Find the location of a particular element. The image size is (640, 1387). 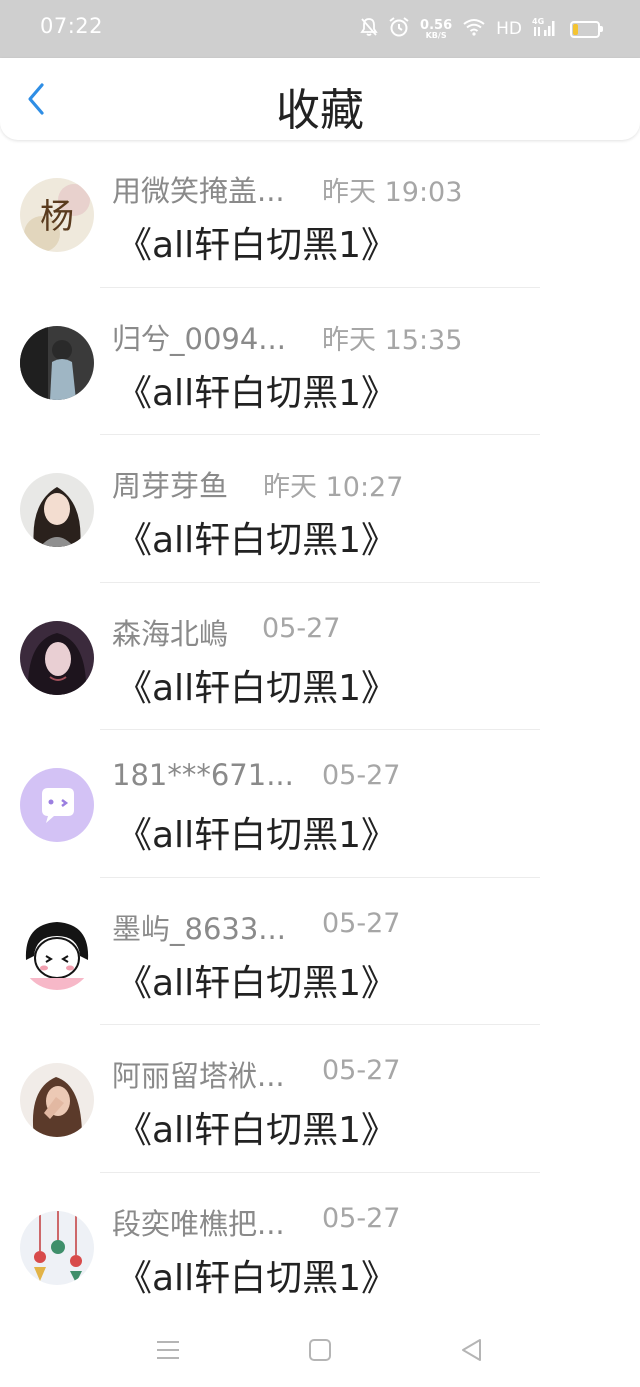

menu-button is located at coordinates (168, 1350).